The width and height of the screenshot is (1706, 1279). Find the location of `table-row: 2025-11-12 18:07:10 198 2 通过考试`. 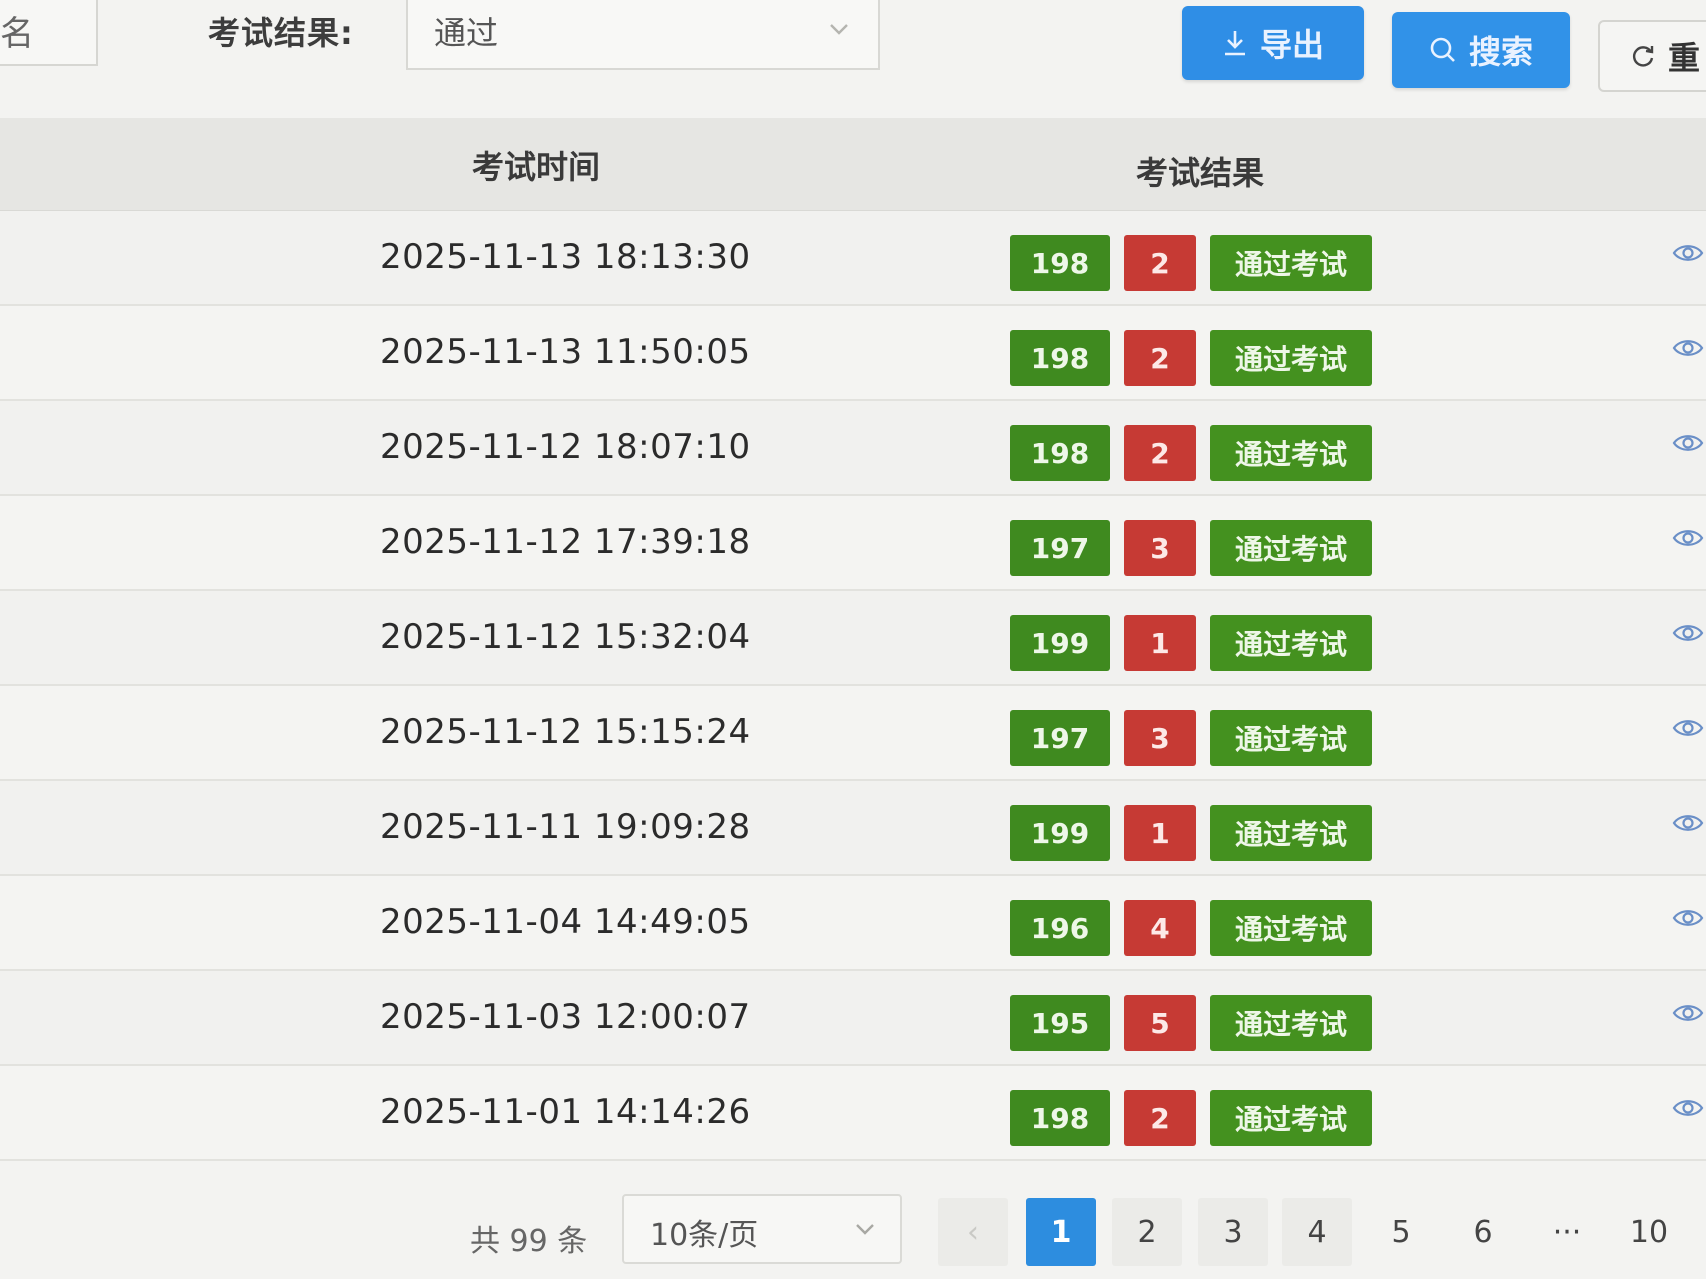

table-row: 2025-11-12 18:07:10 198 2 通过考试 is located at coordinates (853, 448).